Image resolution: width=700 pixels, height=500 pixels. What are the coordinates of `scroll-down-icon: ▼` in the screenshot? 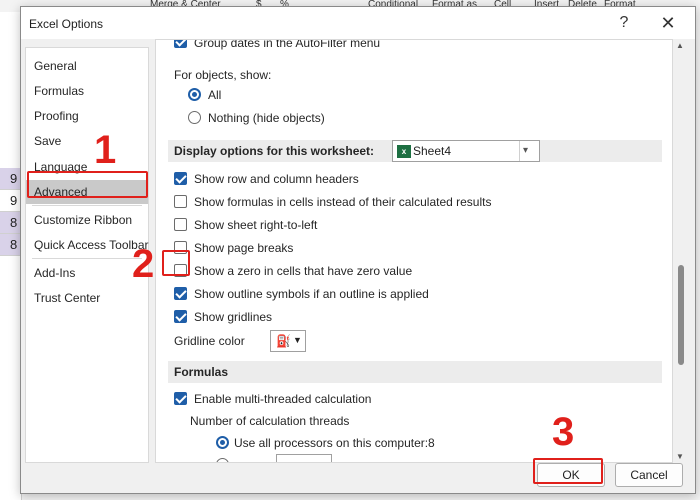 It's located at (680, 456).